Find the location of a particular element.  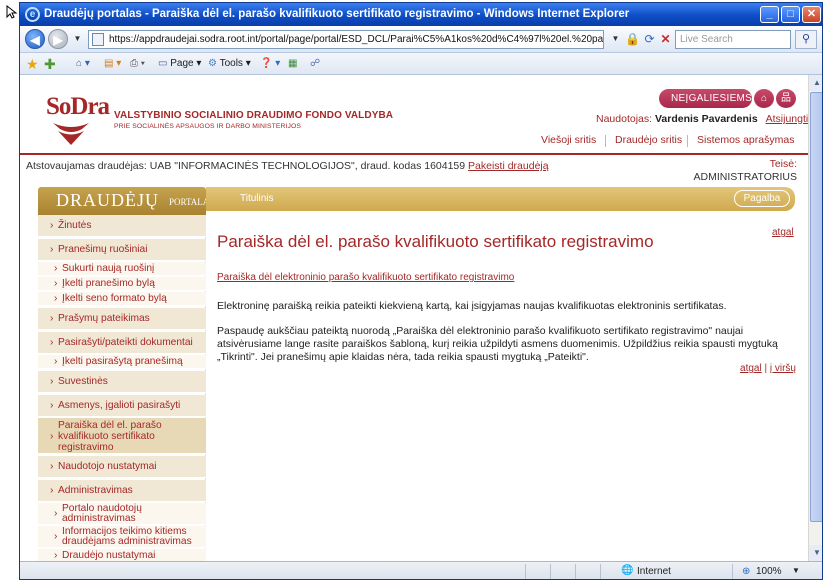

role-label: Teisė: is located at coordinates (783, 164).